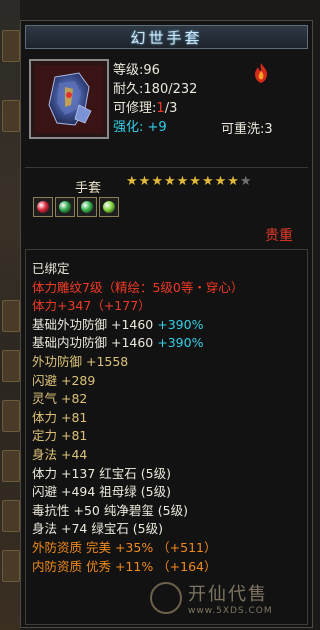 The image size is (320, 630). I want to click on lime-gem-icon, so click(109, 207).